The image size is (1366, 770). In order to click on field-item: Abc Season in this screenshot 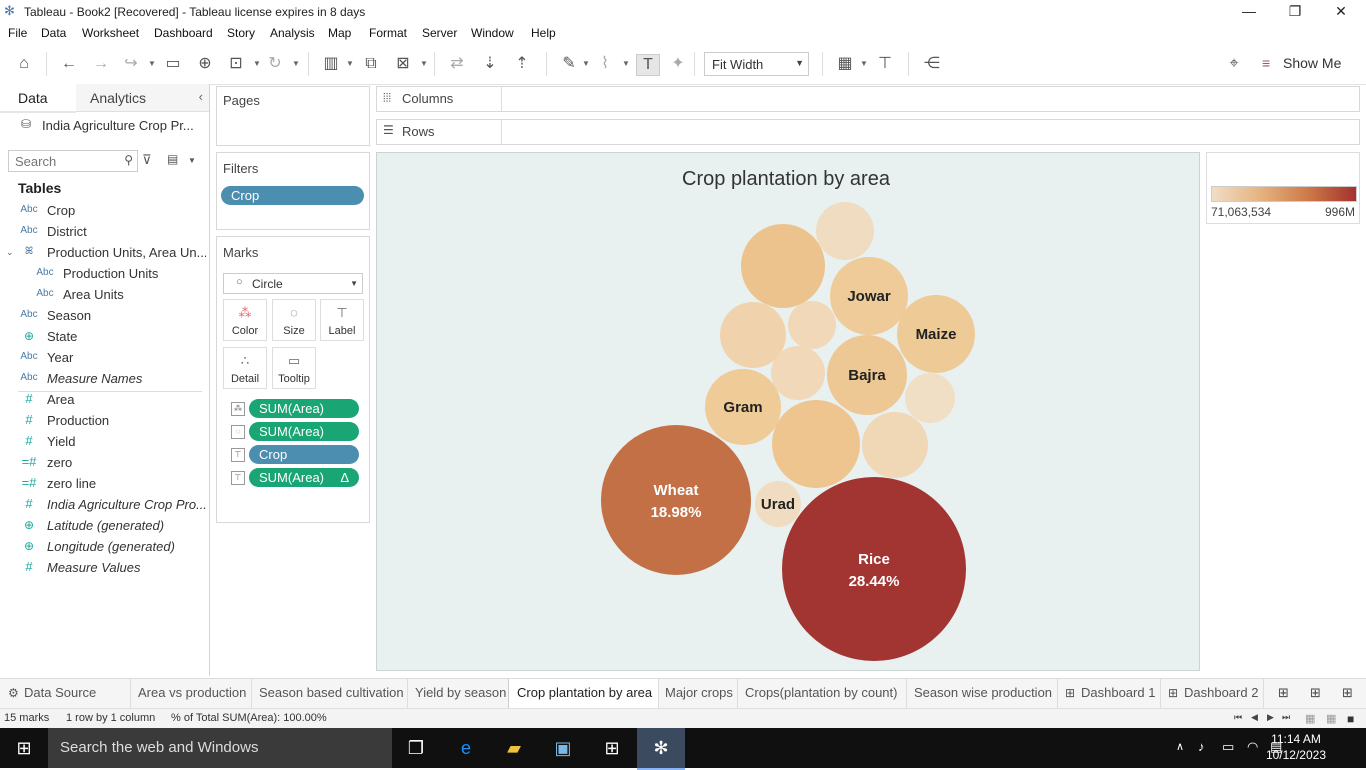, I will do `click(104, 316)`.